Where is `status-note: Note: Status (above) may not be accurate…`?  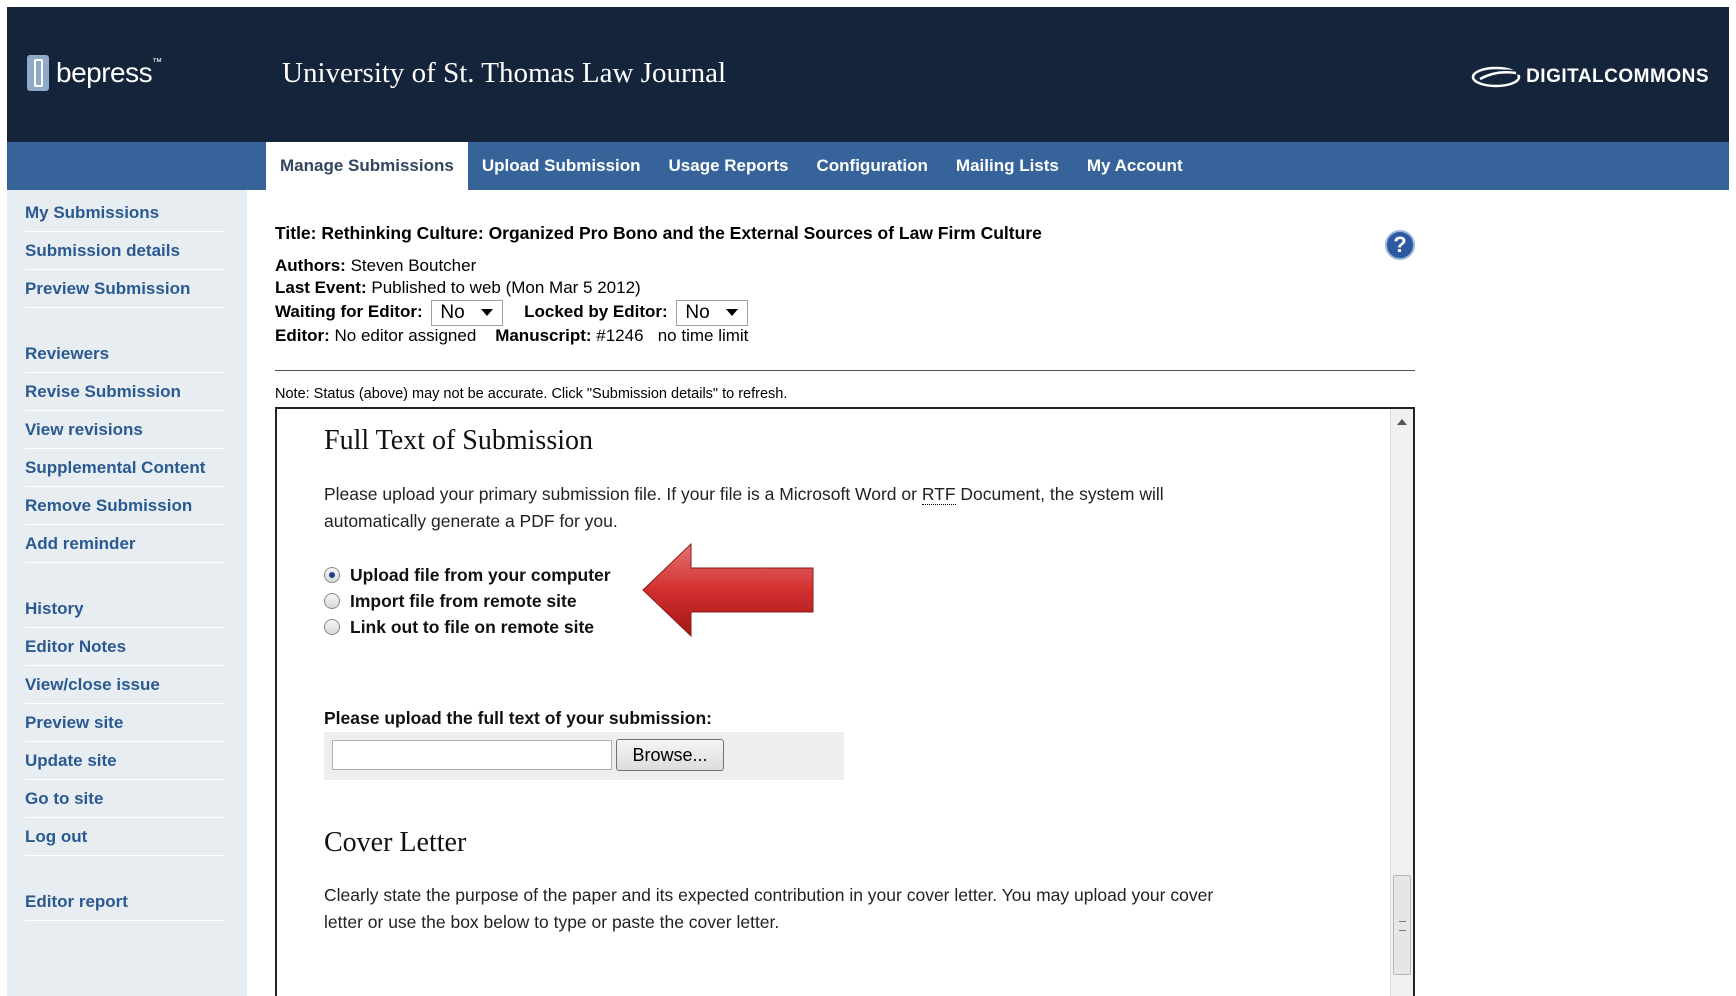
status-note: Note: Status (above) may not be accurate… is located at coordinates (531, 394).